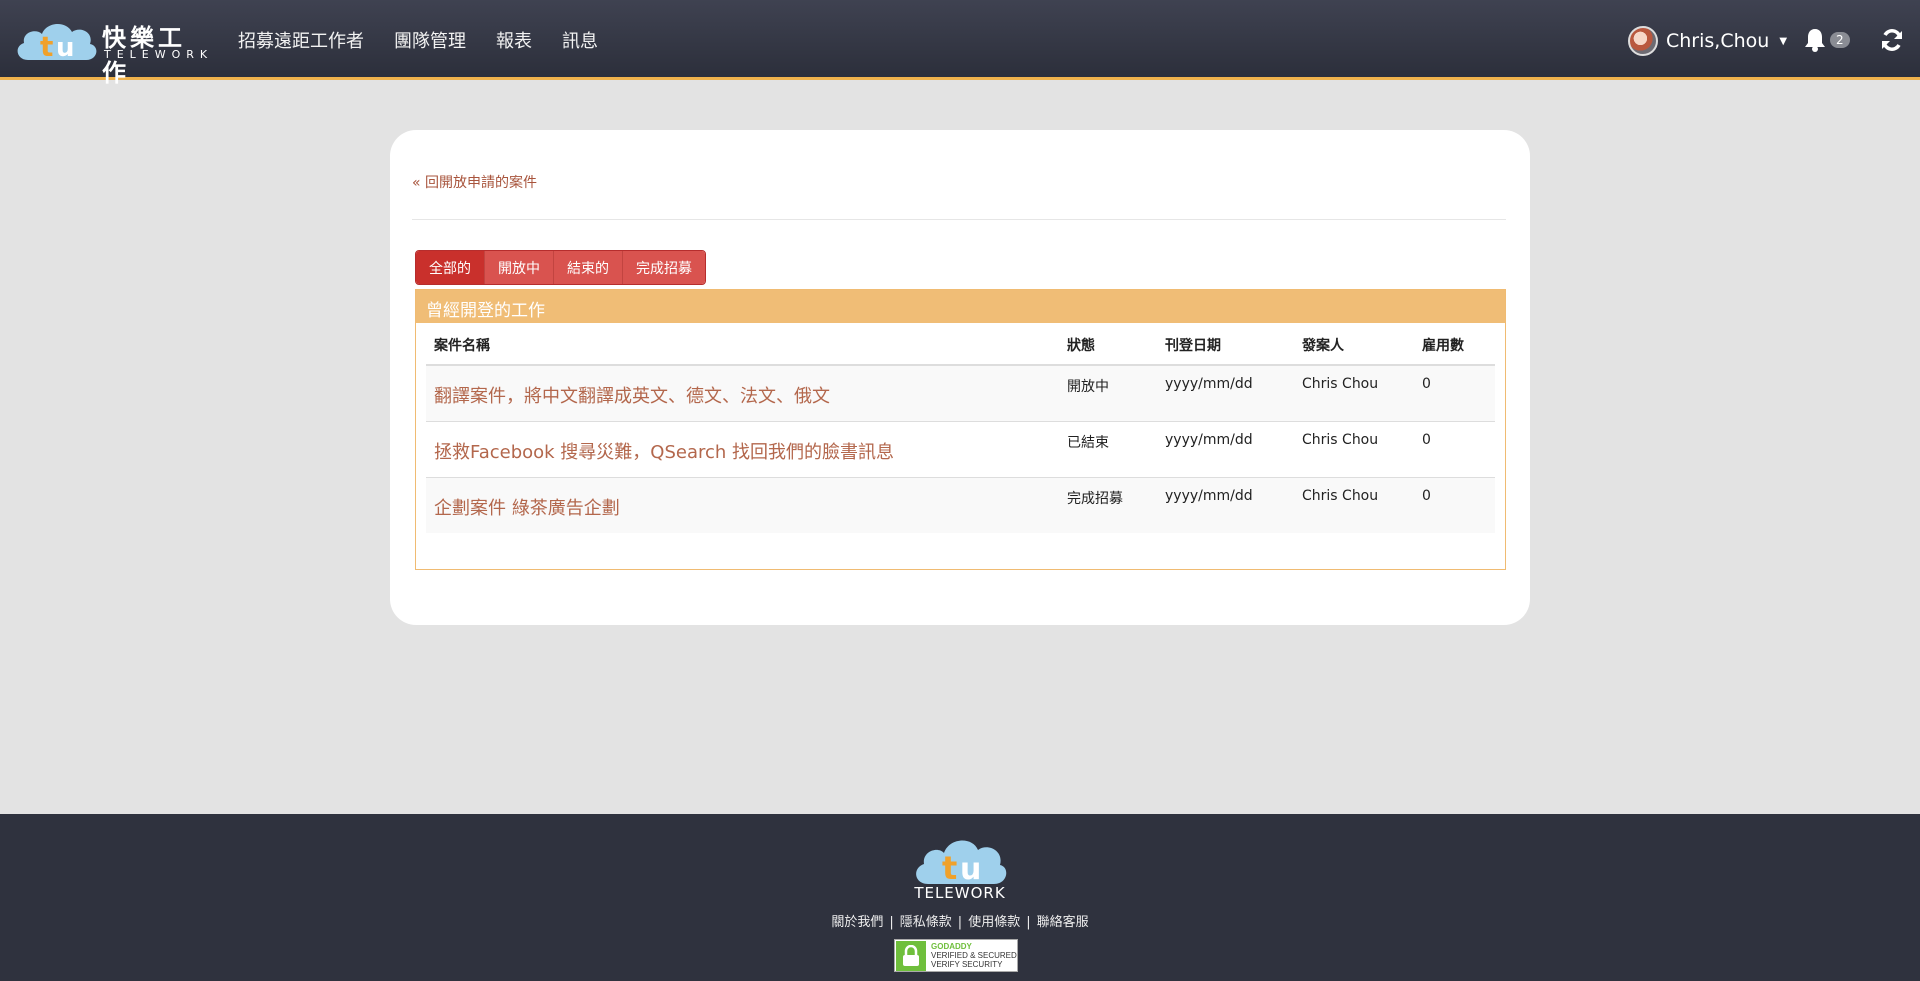 This screenshot has height=981, width=1920. I want to click on status-filter-group: 全部的 開放中 結束的 完成招募, so click(560, 267).